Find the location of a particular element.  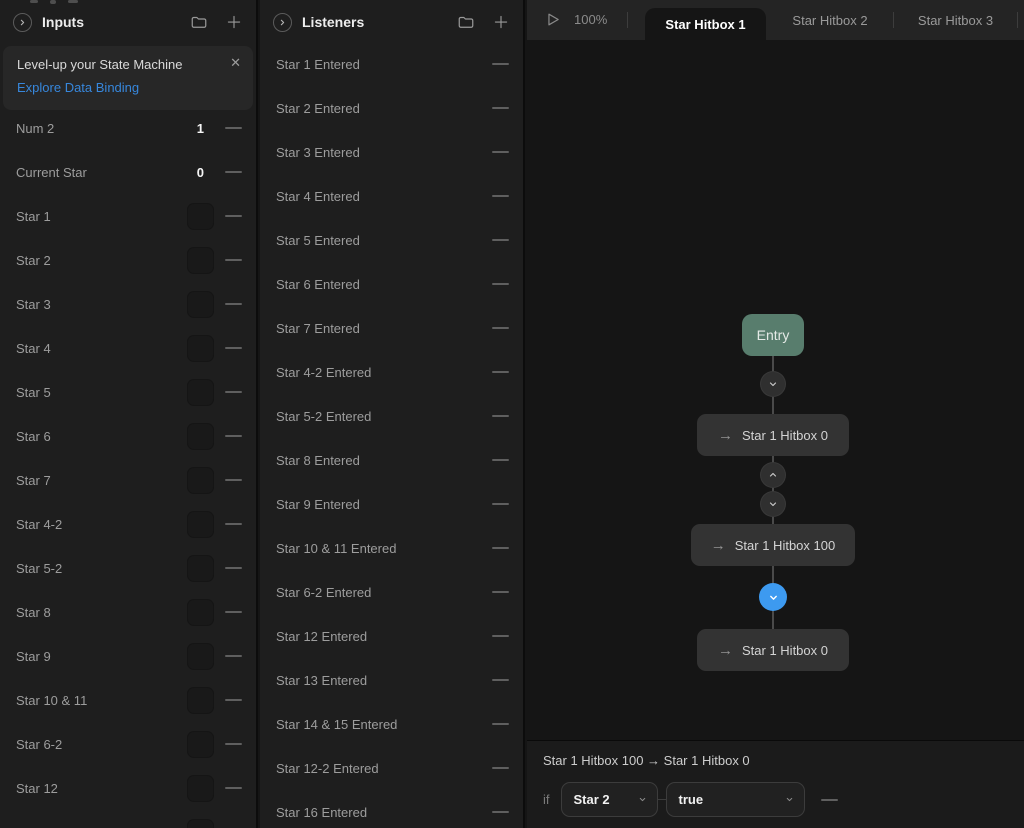

listener-row: Star 14 & 15 Entered is located at coordinates (391, 724).